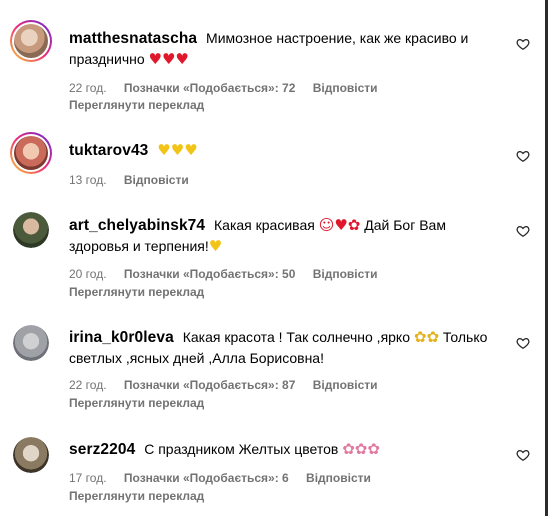 The image size is (548, 516). I want to click on comment-emojis: ✿✿, so click(426, 337).